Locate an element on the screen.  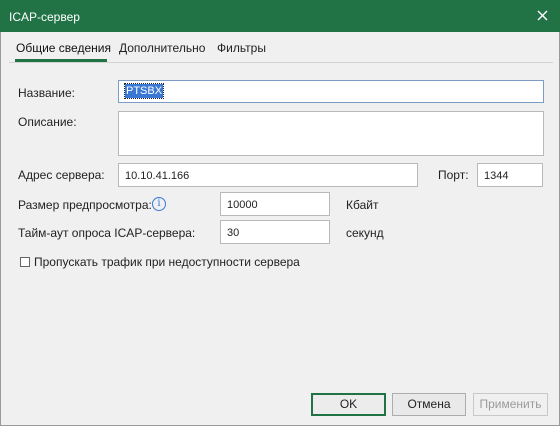
server-address-value: 10.10.41.166 is located at coordinates (157, 176).